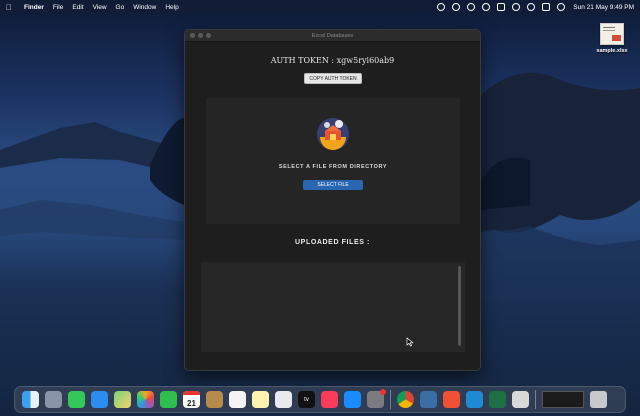  What do you see at coordinates (34, 7) in the screenshot?
I see `menu-finder: Finder` at bounding box center [34, 7].